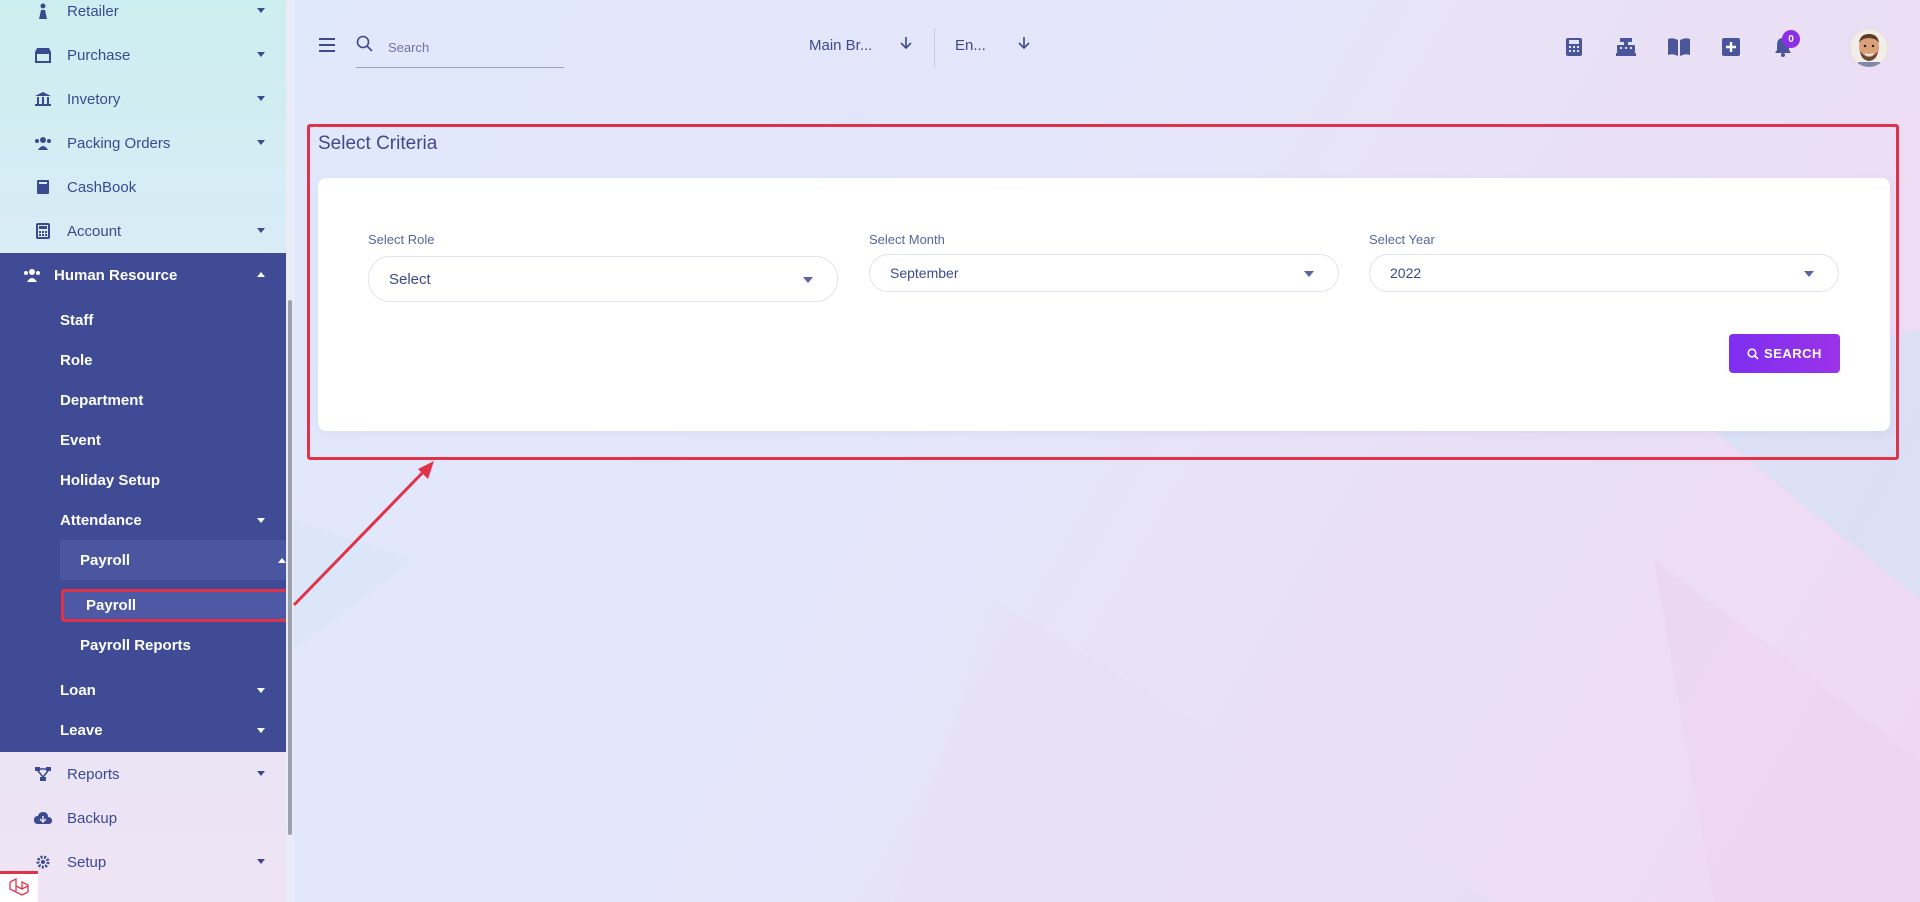 This screenshot has width=1920, height=902. What do you see at coordinates (1406, 273) in the screenshot?
I see `year-value: 2022` at bounding box center [1406, 273].